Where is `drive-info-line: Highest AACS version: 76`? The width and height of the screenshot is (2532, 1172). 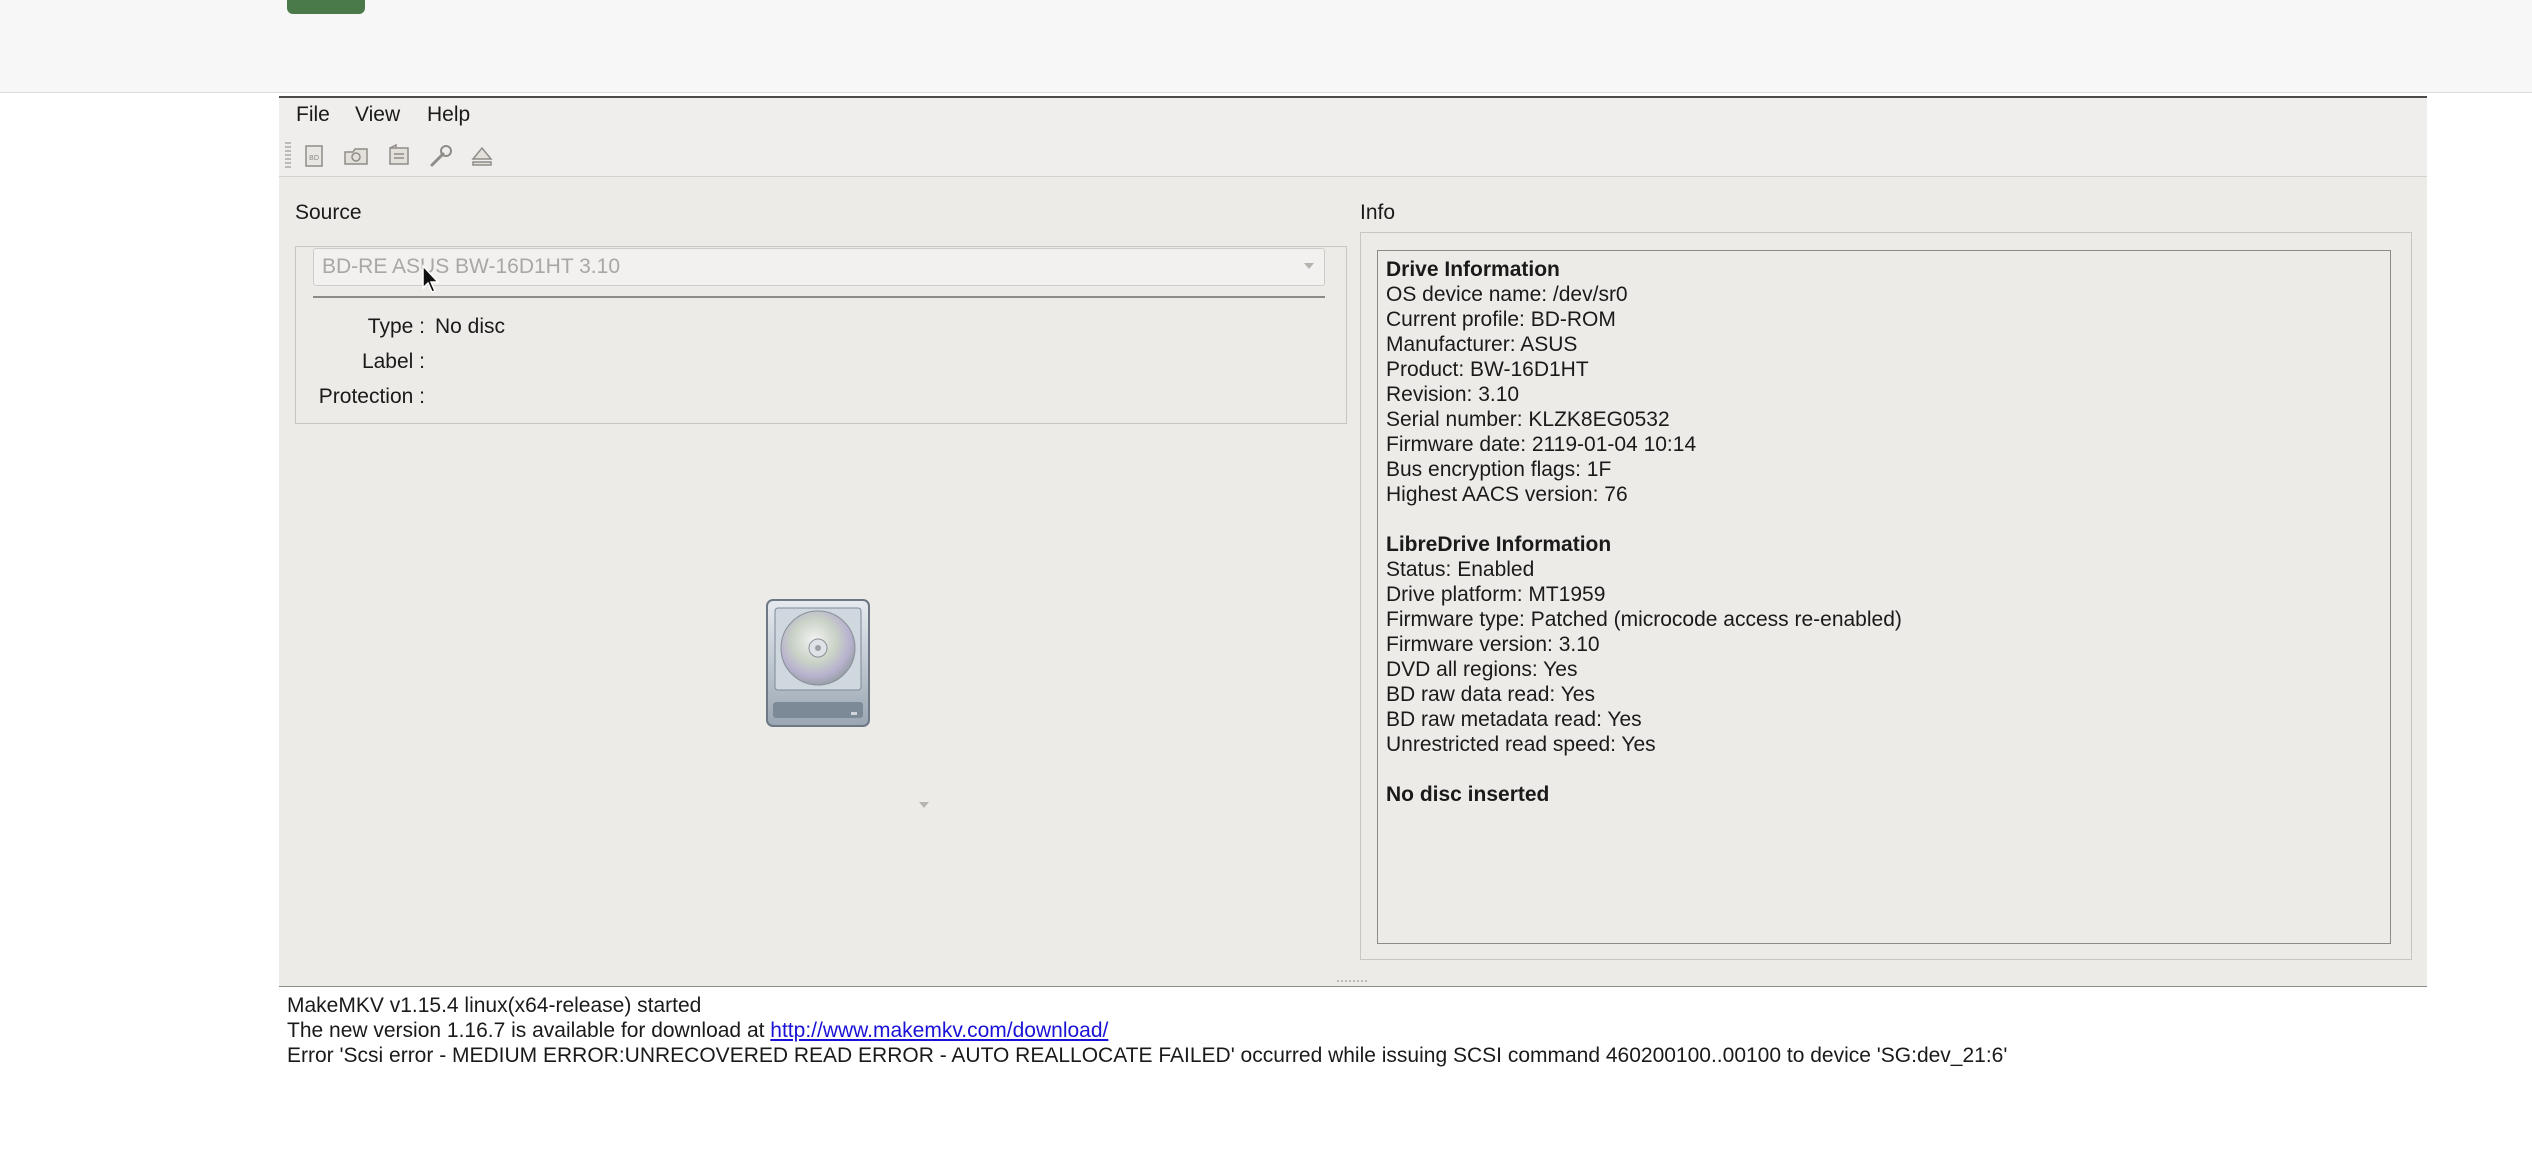 drive-info-line: Highest AACS version: 76 is located at coordinates (1507, 494).